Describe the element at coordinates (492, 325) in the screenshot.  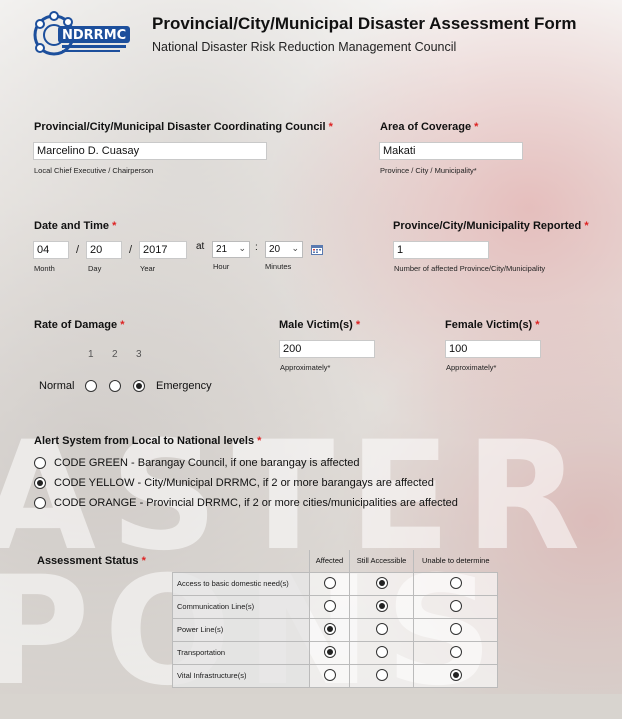
I see `female-victims-label: Female Victim(s) *` at that location.